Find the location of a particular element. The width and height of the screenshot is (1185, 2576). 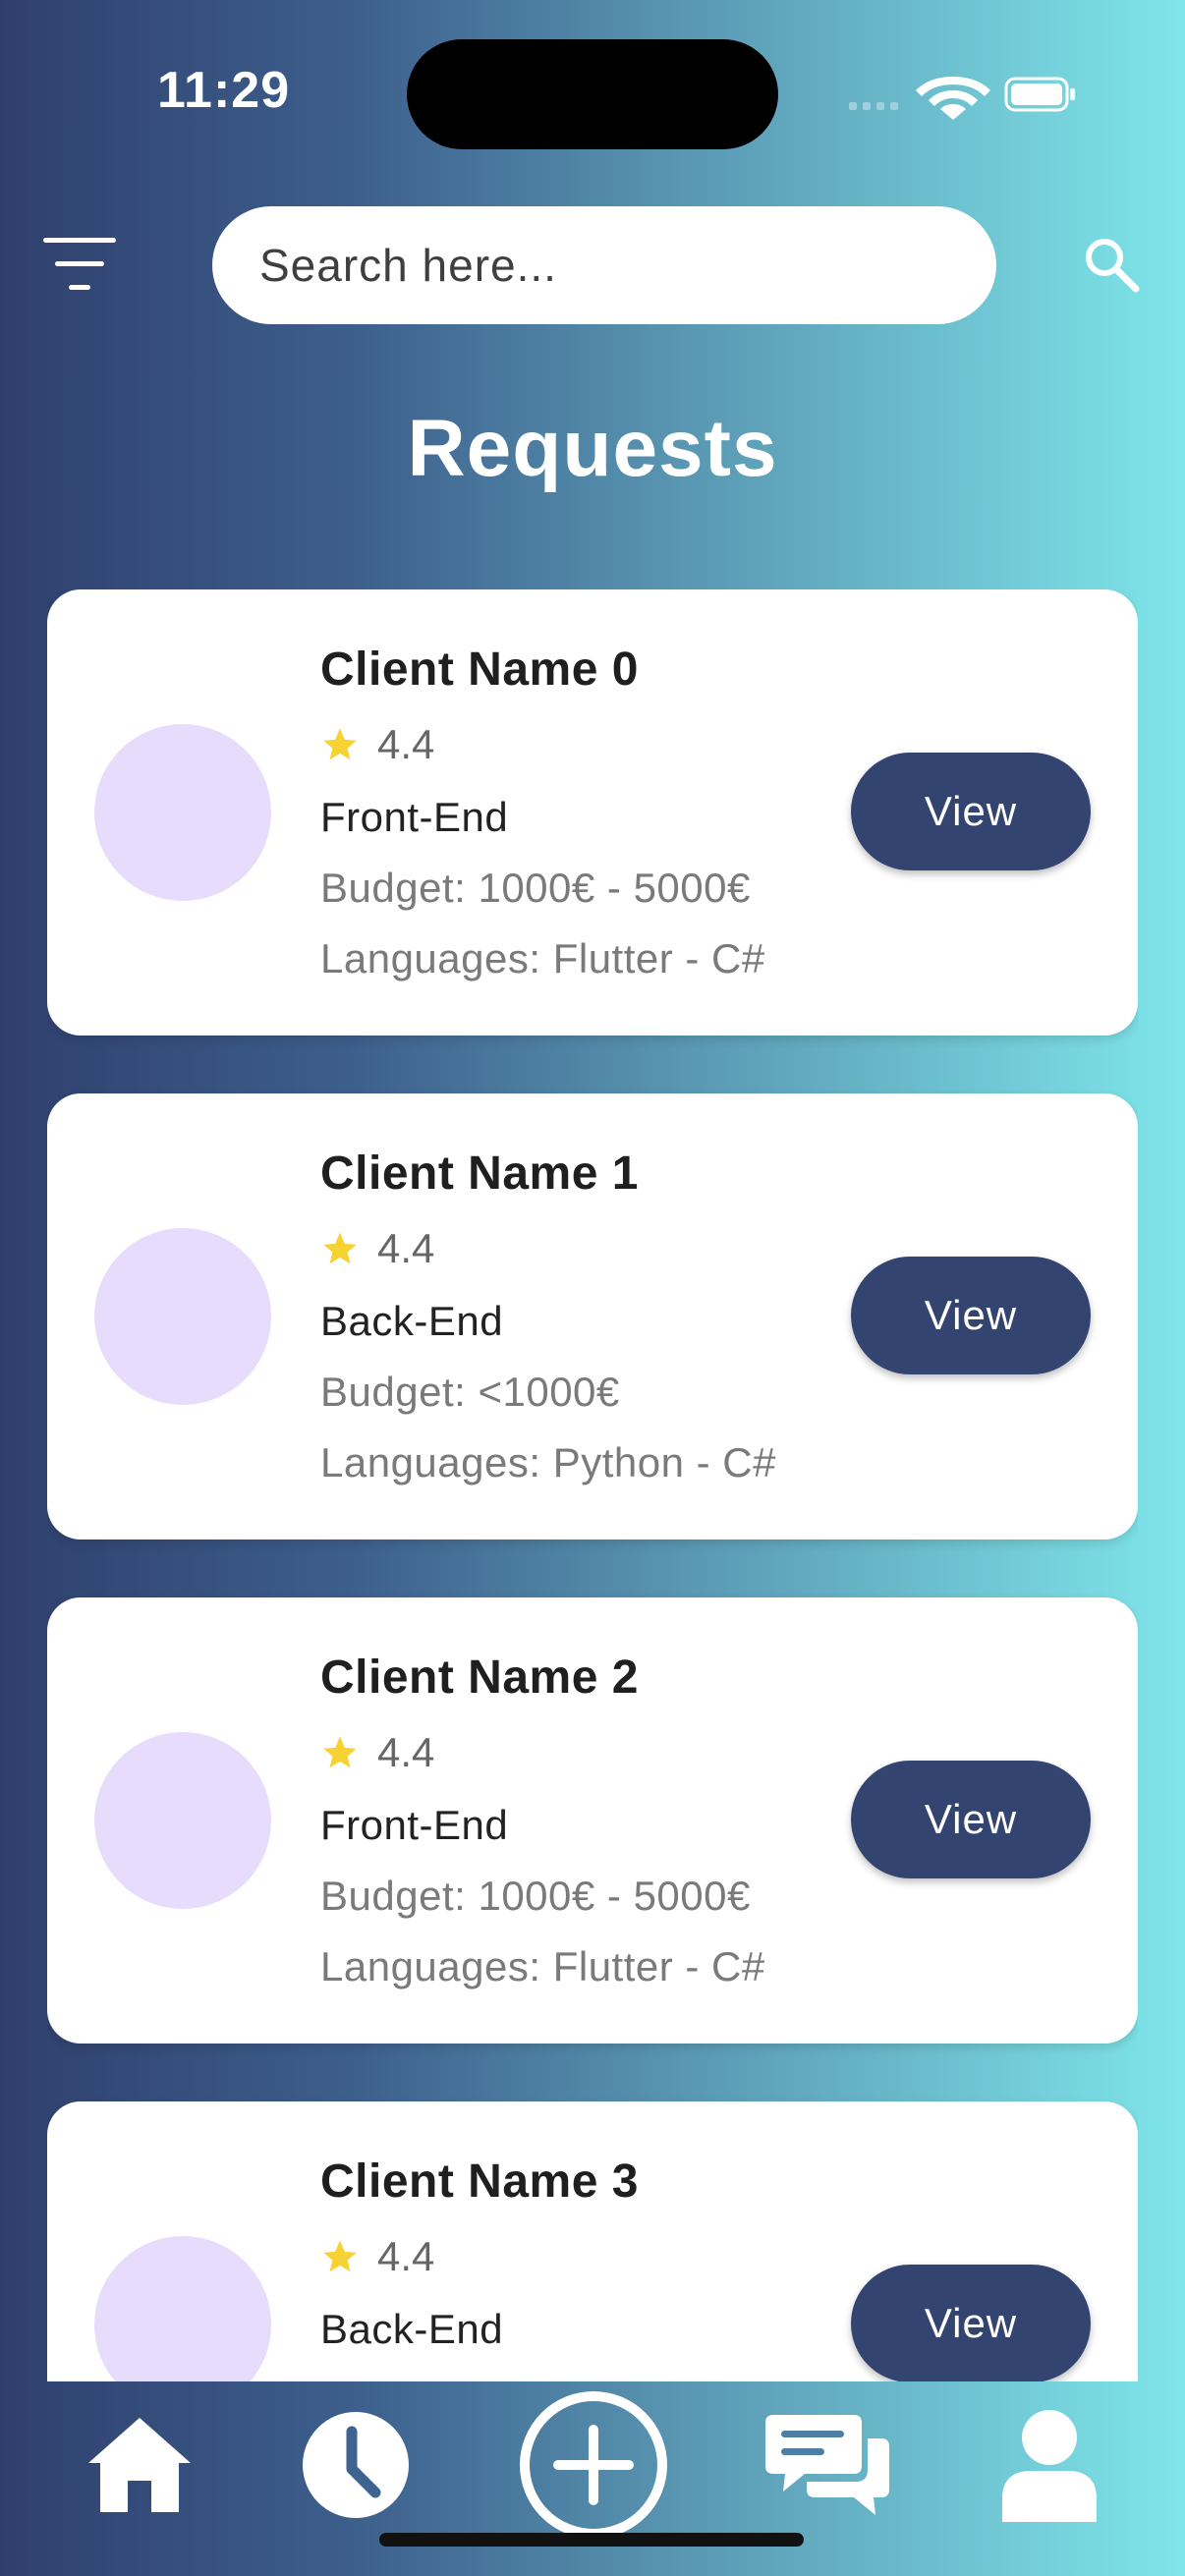

nav-profile is located at coordinates (1049, 2465).